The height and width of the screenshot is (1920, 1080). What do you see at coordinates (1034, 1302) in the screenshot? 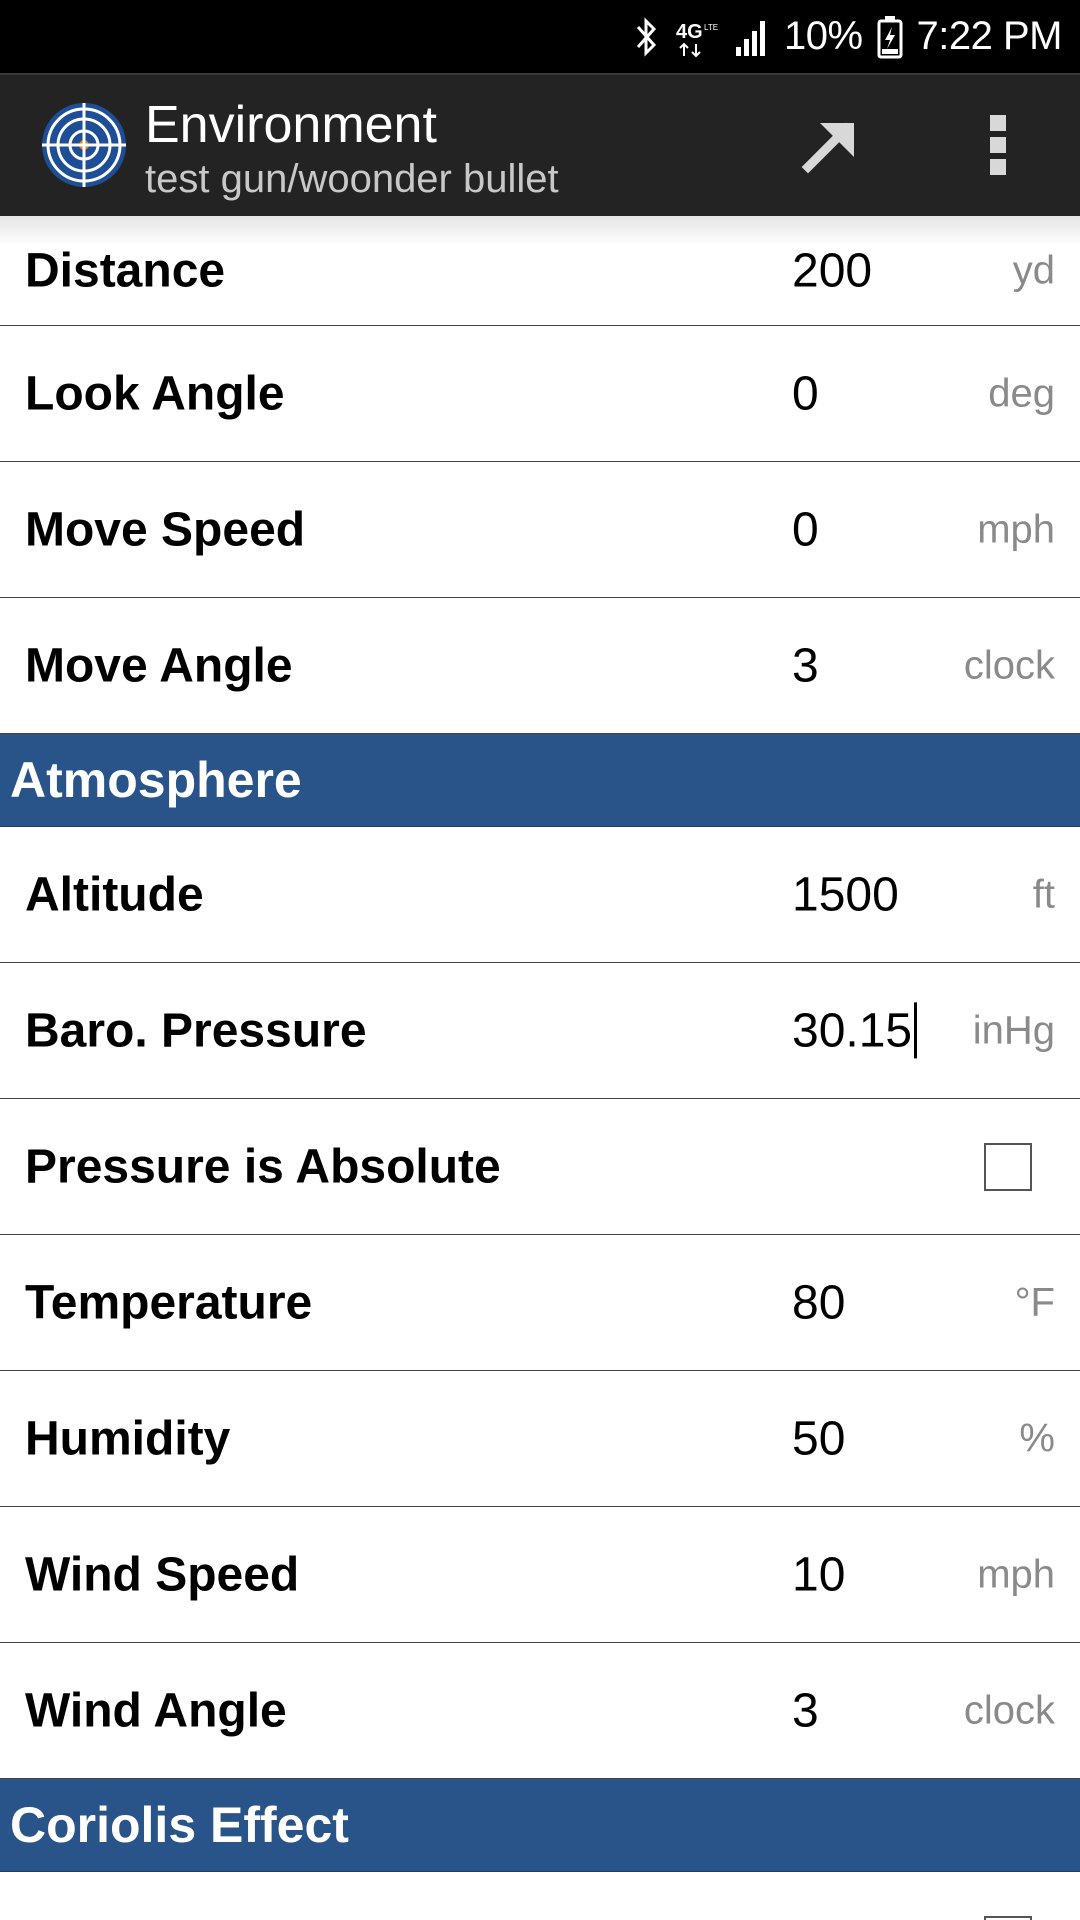
I see `temperature-unit: °F` at bounding box center [1034, 1302].